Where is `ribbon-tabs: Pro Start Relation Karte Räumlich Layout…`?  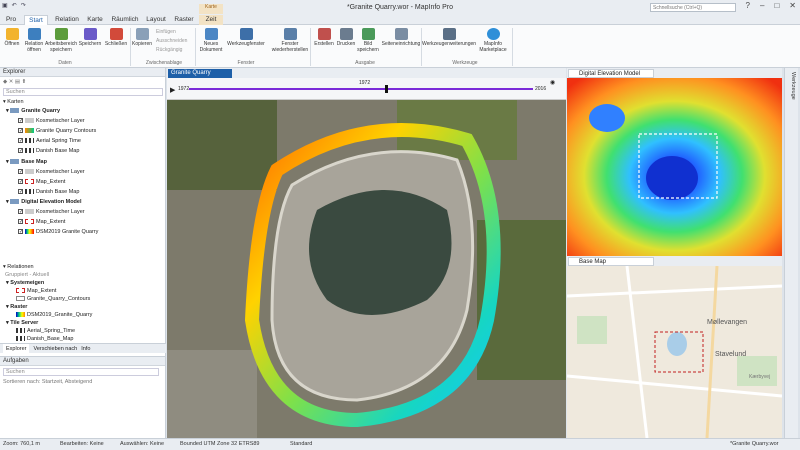 ribbon-tabs: Pro Start Relation Karte Räumlich Layout… is located at coordinates (400, 19).